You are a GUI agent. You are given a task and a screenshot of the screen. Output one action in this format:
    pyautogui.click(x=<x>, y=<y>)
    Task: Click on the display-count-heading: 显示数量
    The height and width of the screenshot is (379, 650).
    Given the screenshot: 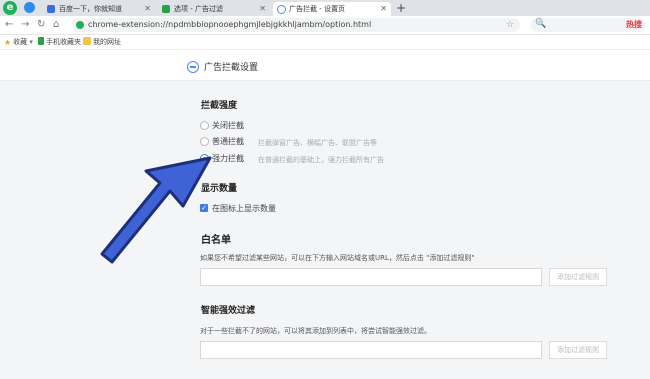 What is the action you would take?
    pyautogui.click(x=219, y=189)
    